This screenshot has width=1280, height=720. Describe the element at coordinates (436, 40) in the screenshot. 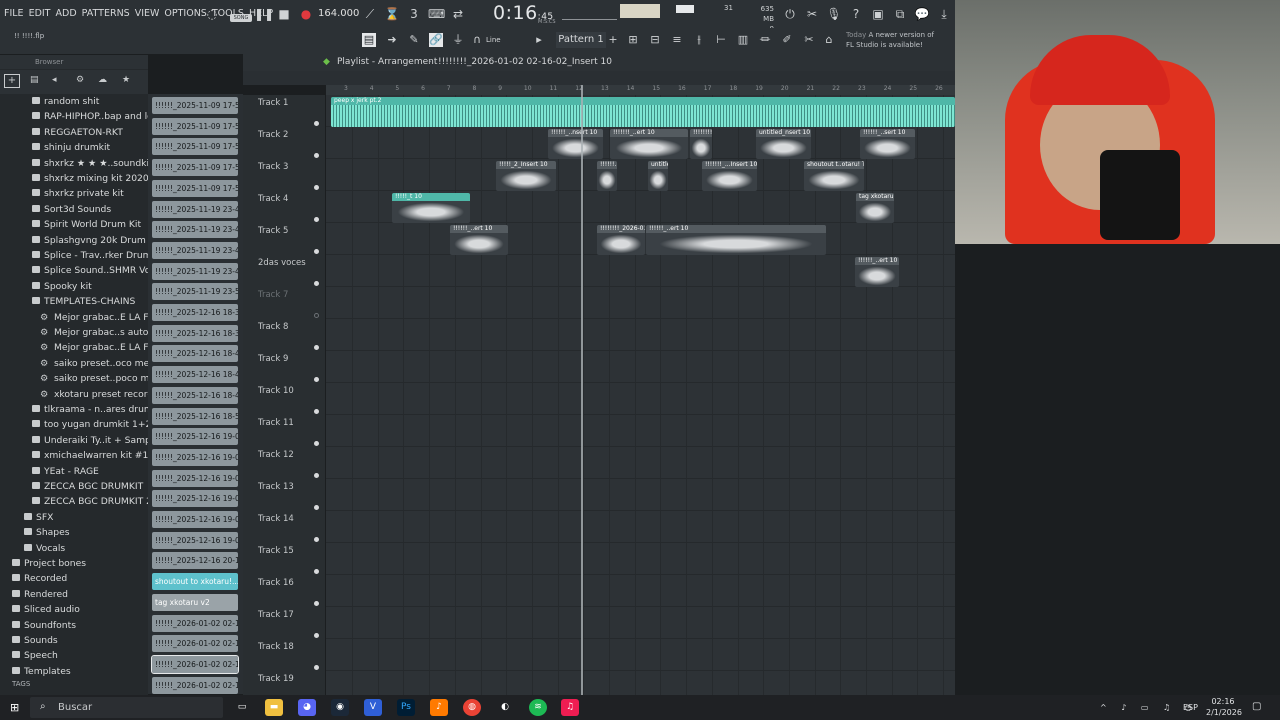

I see `link-icon: 🔗` at that location.